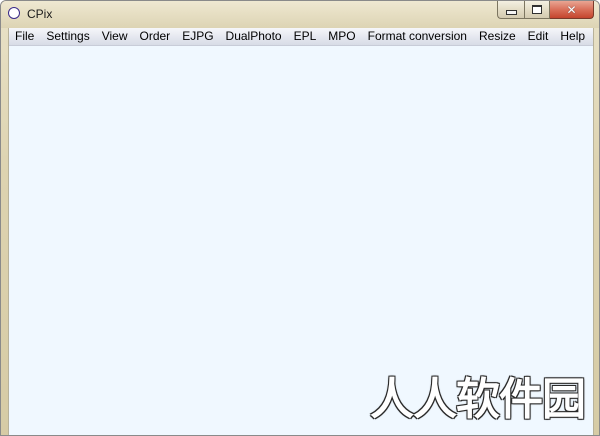 Image resolution: width=600 pixels, height=436 pixels. Describe the element at coordinates (155, 36) in the screenshot. I see `menu-order: Order` at that location.